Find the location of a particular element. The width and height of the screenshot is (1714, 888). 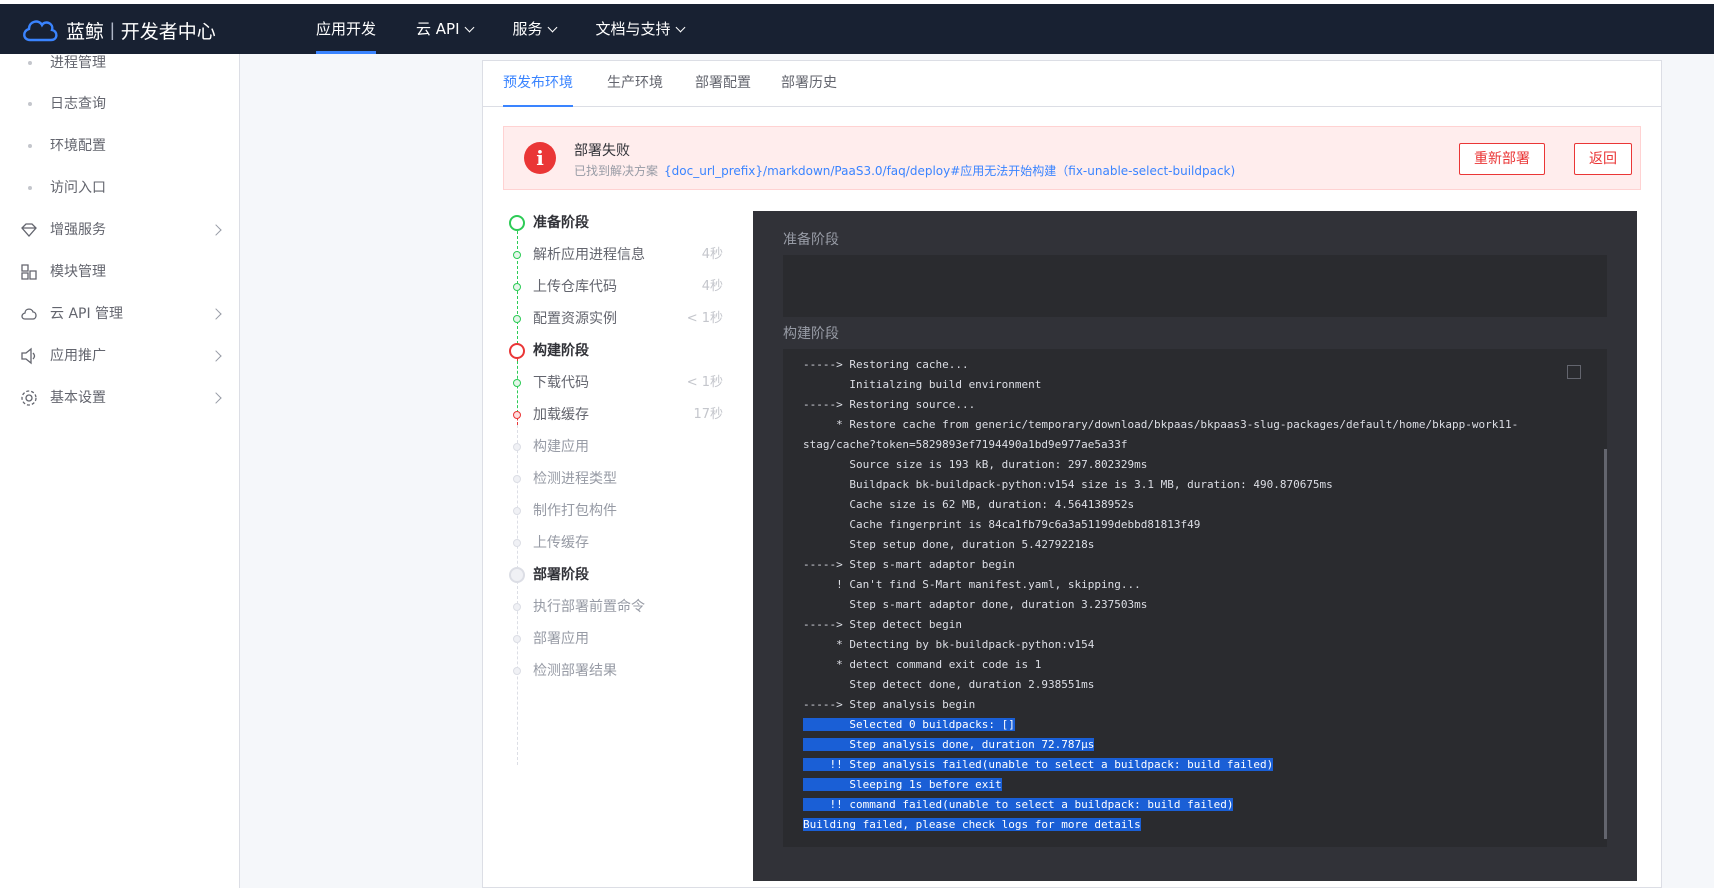

tab-deploy-history: 部署历史 is located at coordinates (809, 84).